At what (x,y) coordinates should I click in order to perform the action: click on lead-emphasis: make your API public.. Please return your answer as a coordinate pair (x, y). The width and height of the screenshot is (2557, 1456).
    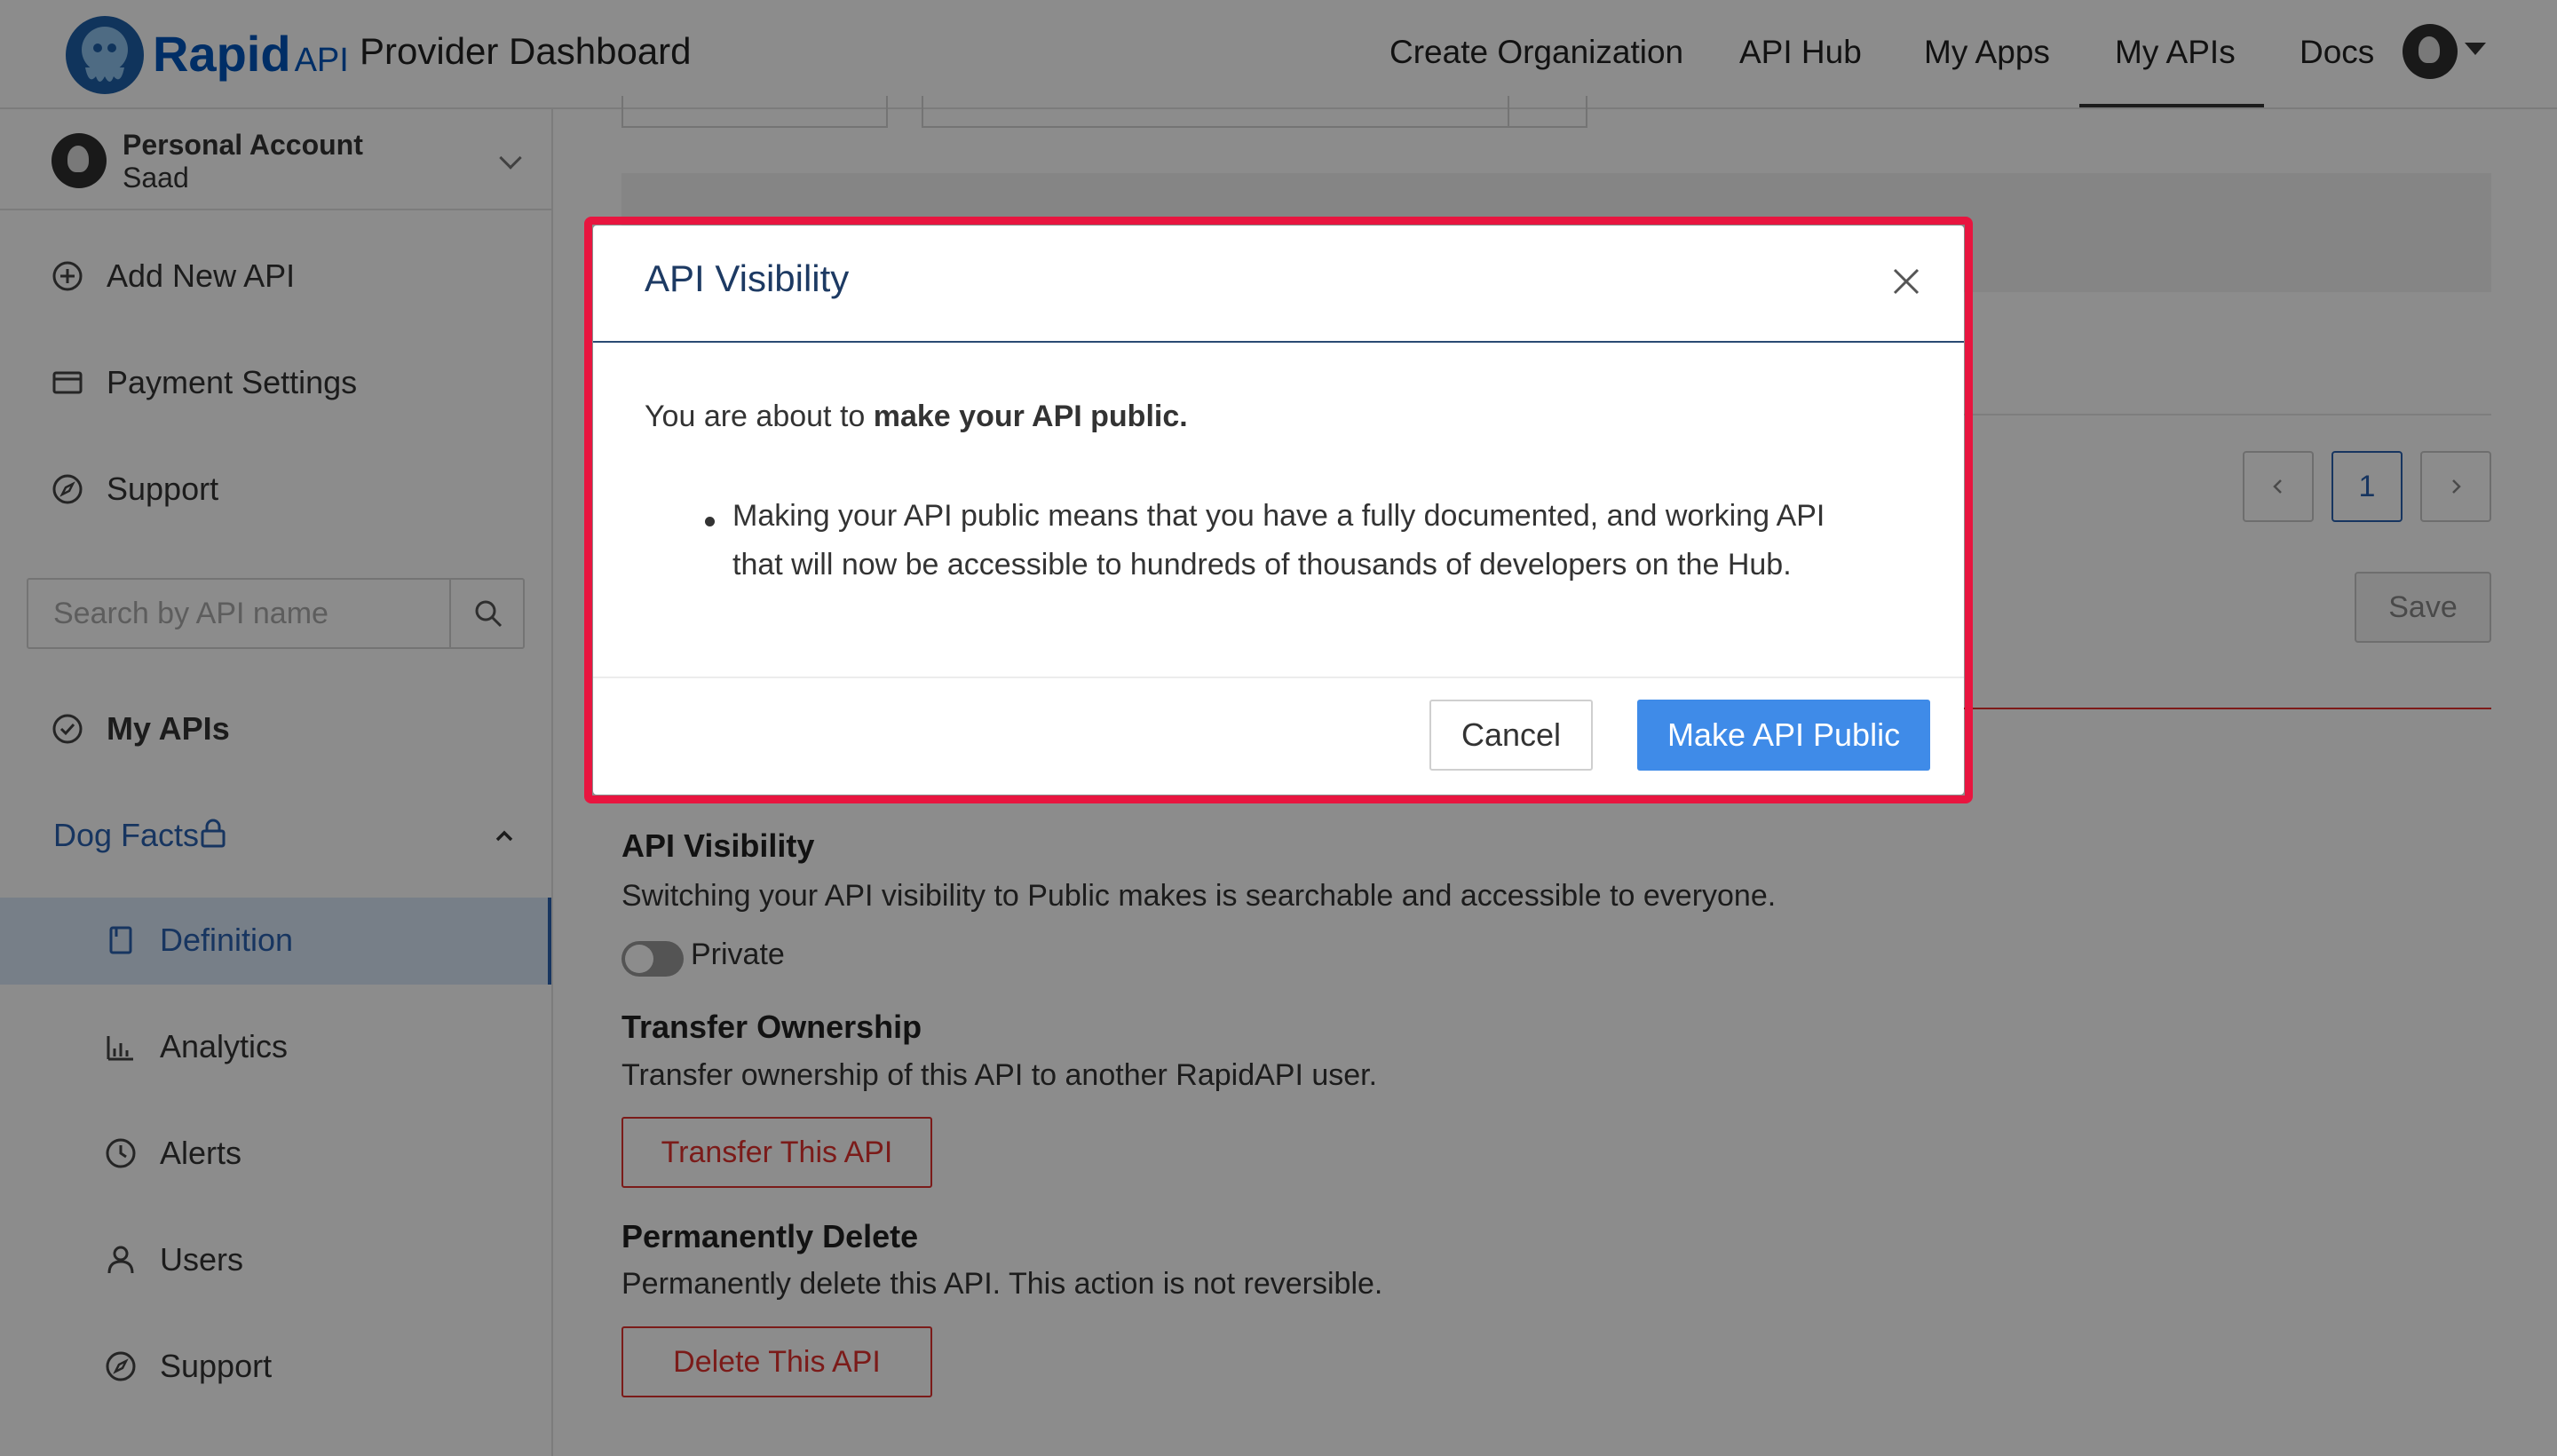
    Looking at the image, I should click on (1030, 416).